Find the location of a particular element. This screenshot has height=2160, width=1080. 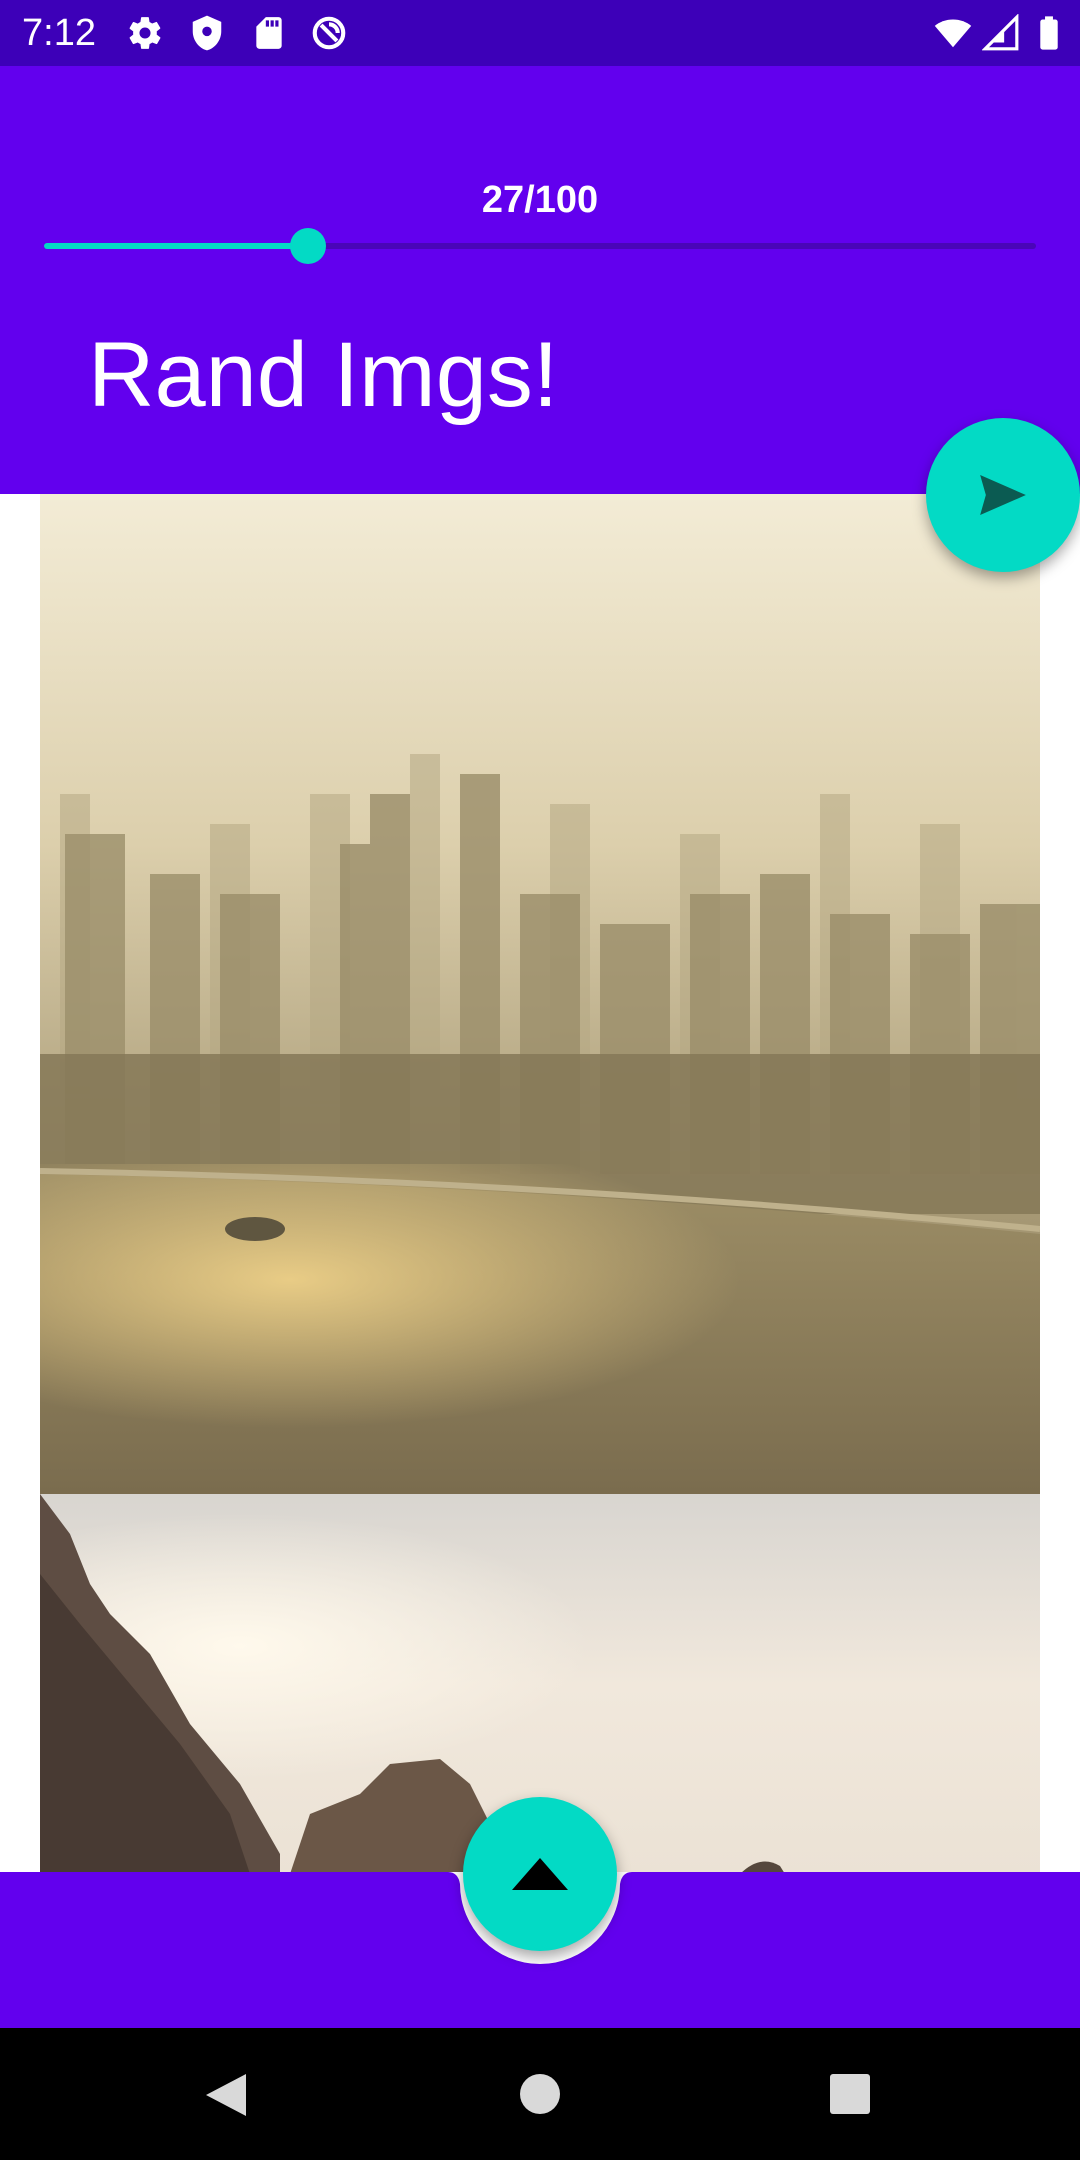

seekbar-value-label: 27/100 is located at coordinates (540, 200).